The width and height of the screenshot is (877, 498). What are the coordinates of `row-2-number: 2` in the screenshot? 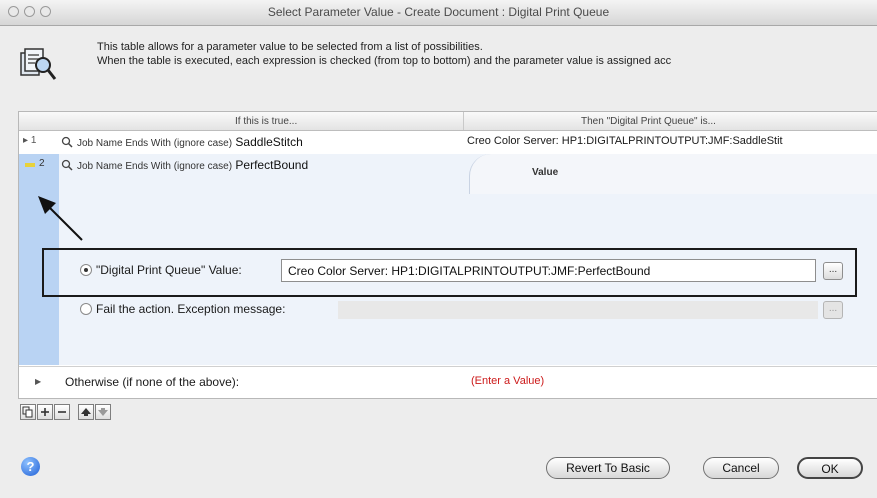 It's located at (42, 163).